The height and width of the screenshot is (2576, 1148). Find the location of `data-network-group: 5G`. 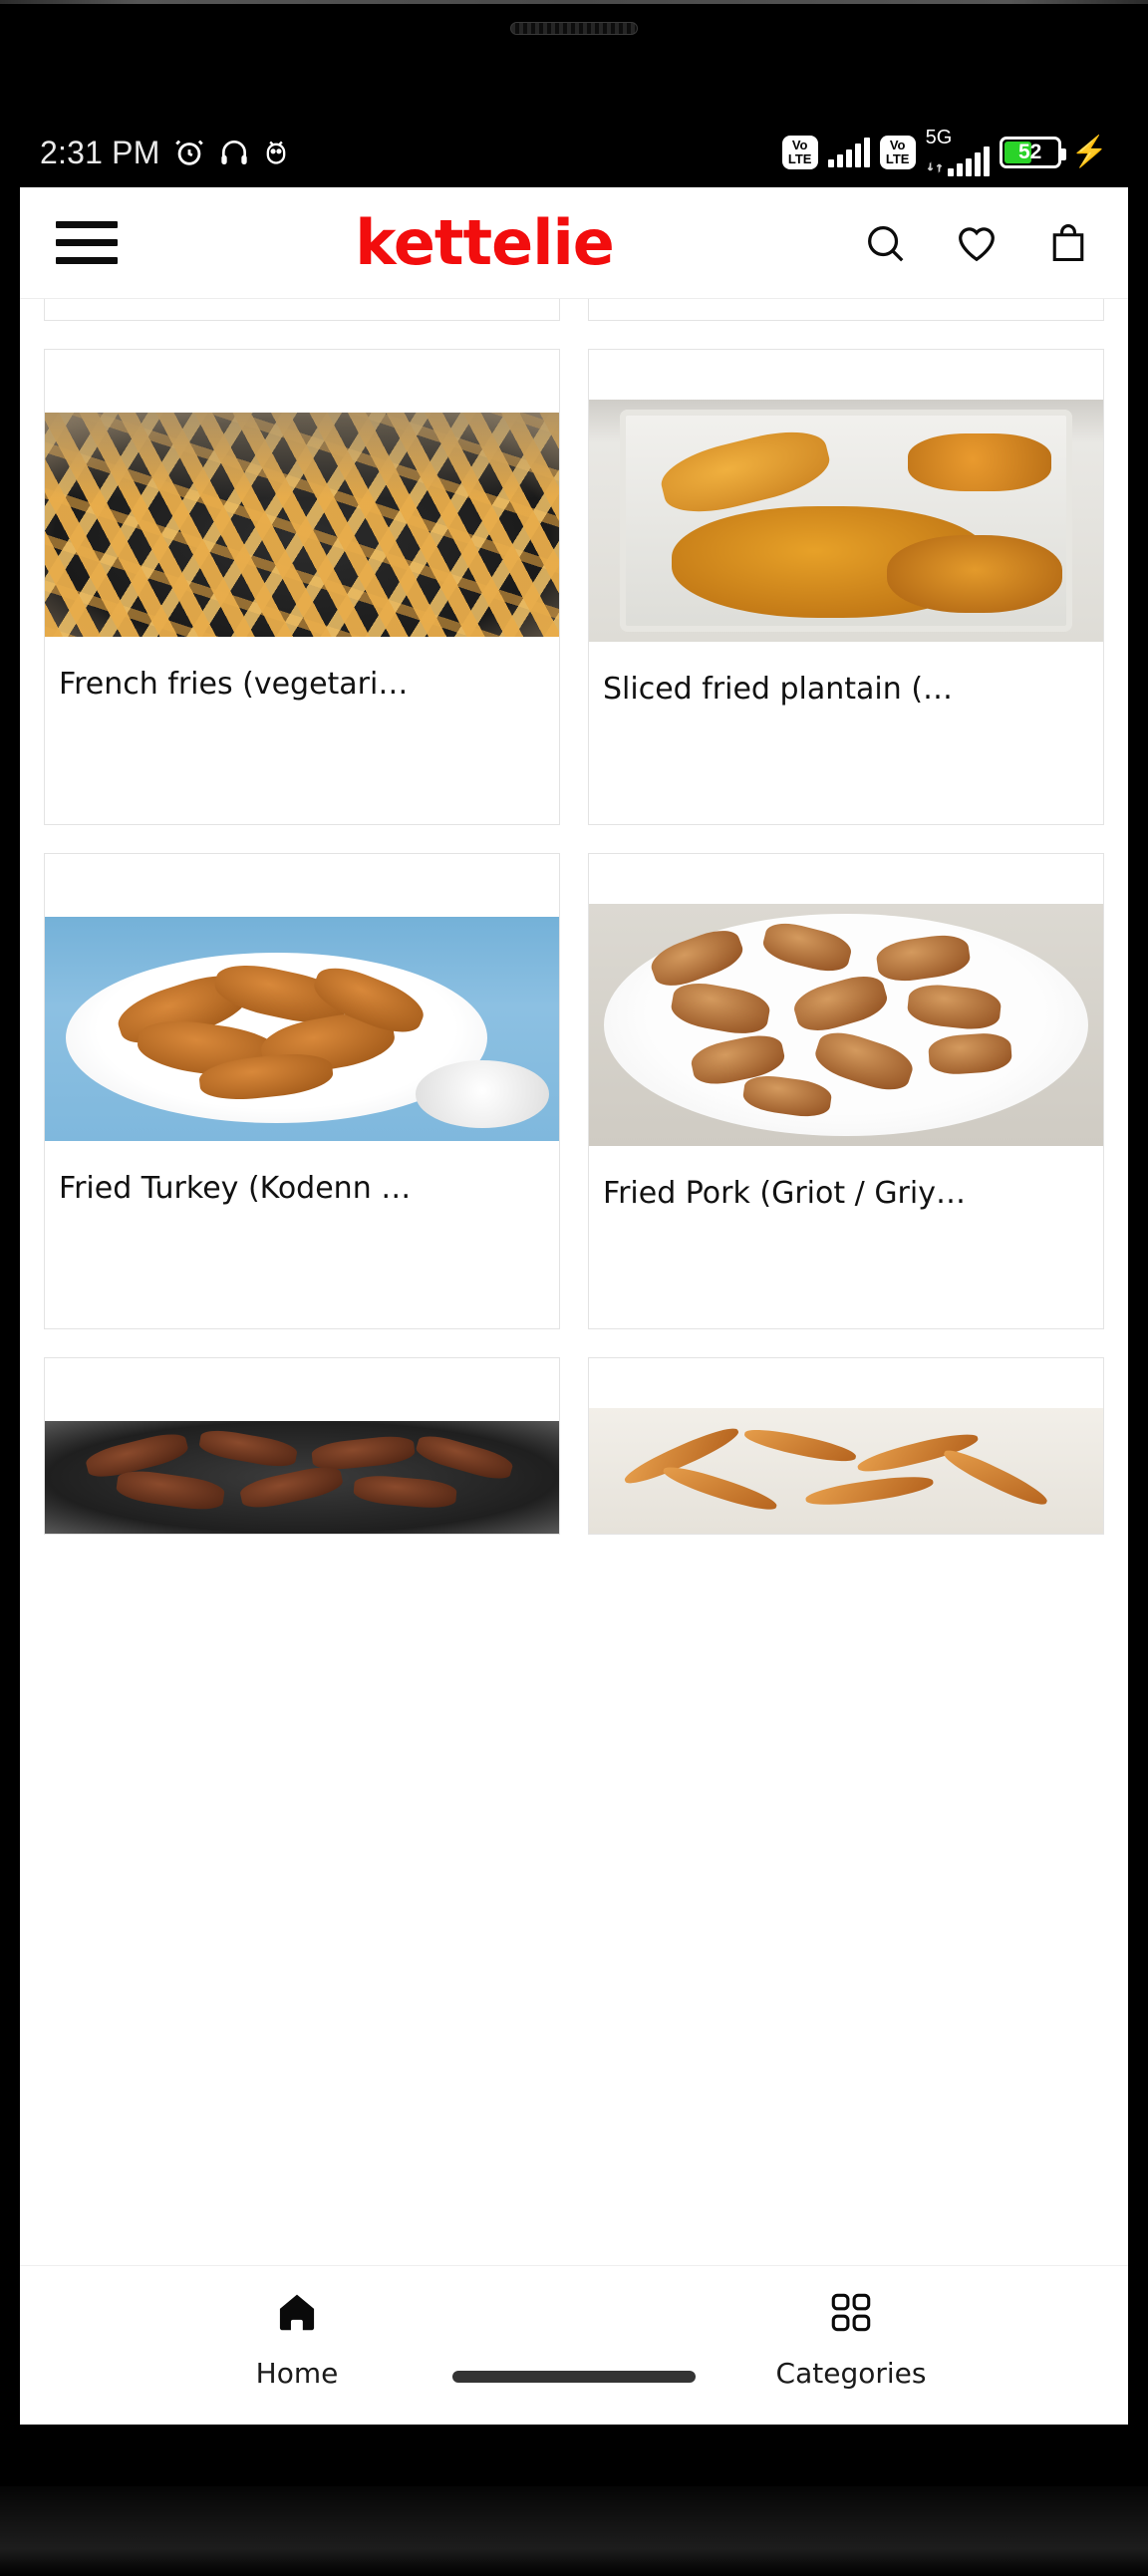

data-network-group: 5G is located at coordinates (957, 151).